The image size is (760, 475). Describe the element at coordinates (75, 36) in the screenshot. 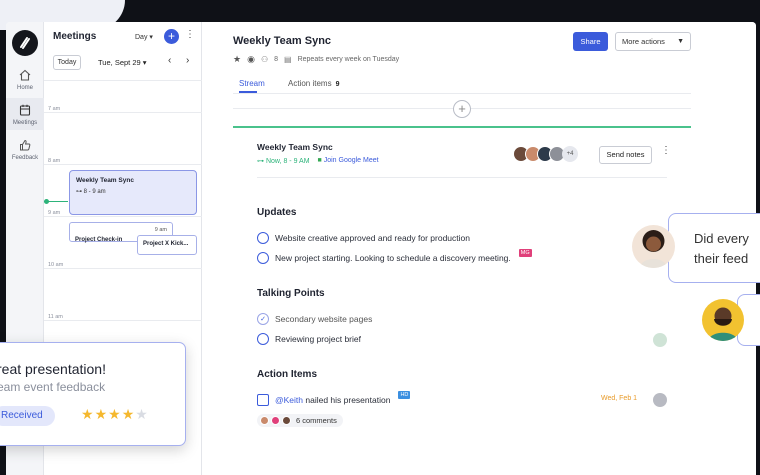

I see `meetings-title: Meetings` at that location.